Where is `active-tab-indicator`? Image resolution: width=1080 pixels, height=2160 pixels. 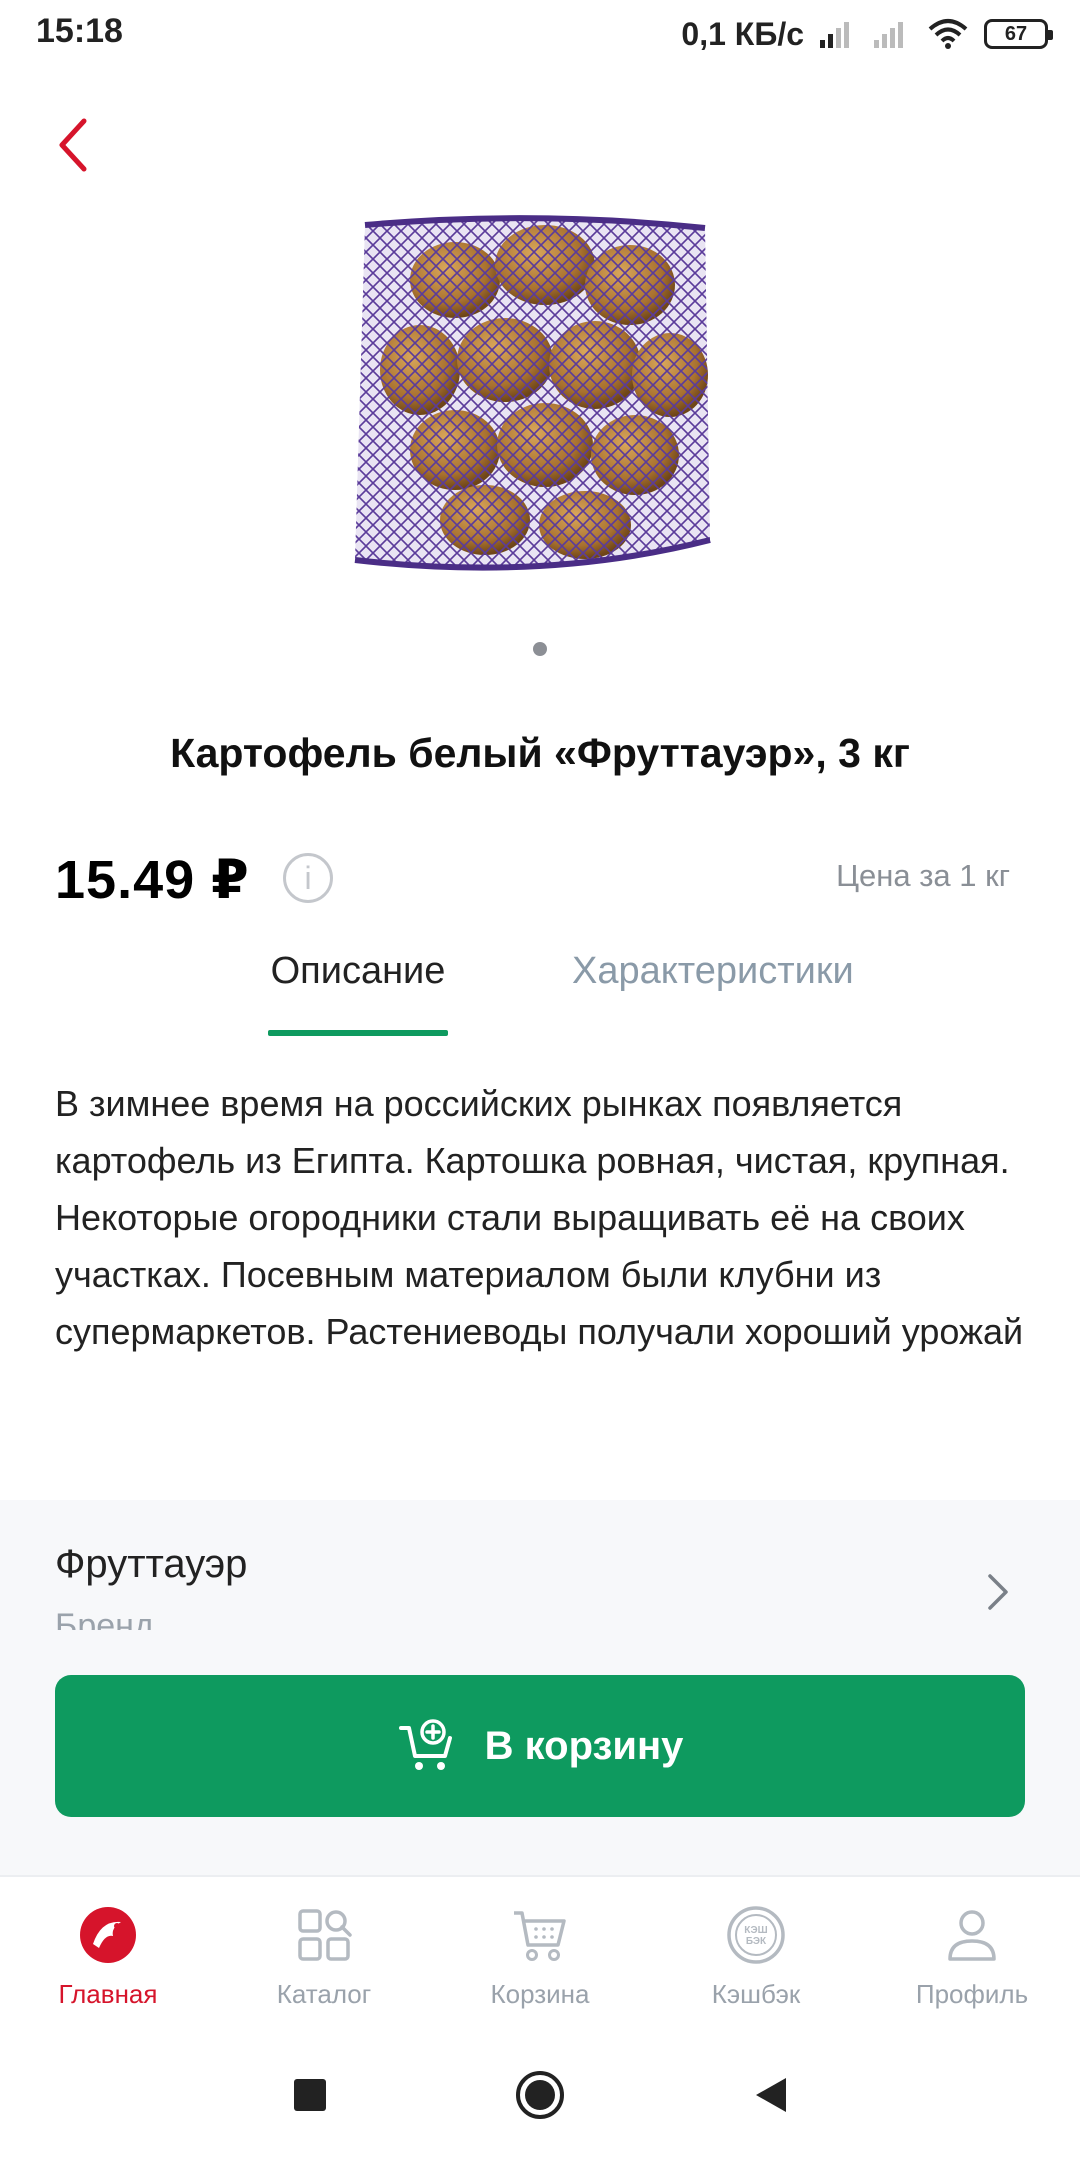
active-tab-indicator is located at coordinates (358, 1033).